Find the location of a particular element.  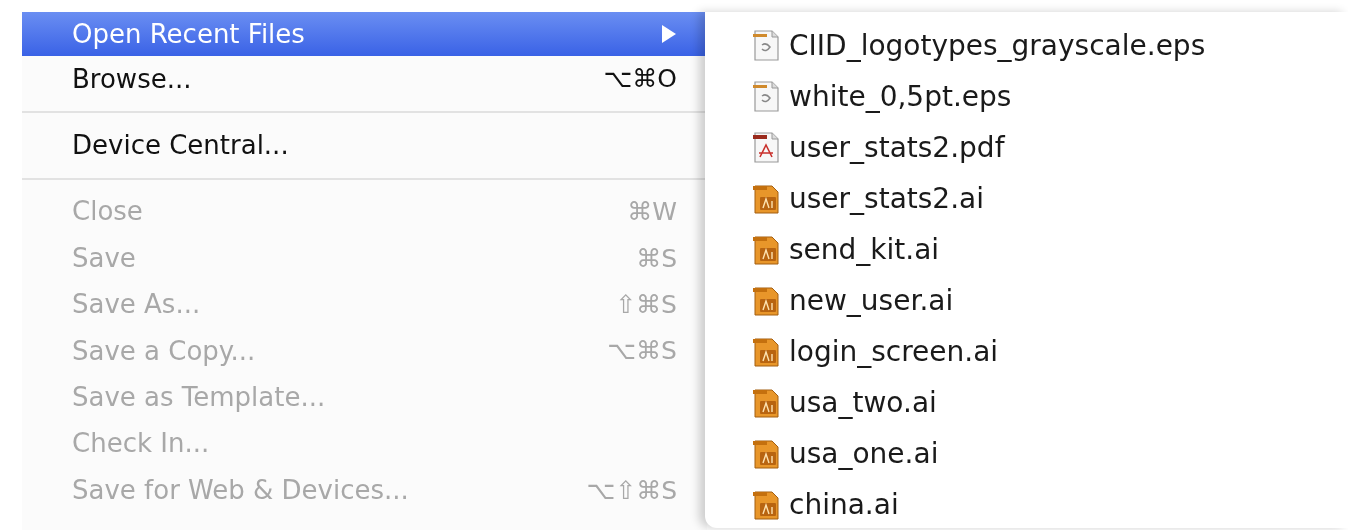

shortcut-label: ⌥⌘S is located at coordinates (642, 351).